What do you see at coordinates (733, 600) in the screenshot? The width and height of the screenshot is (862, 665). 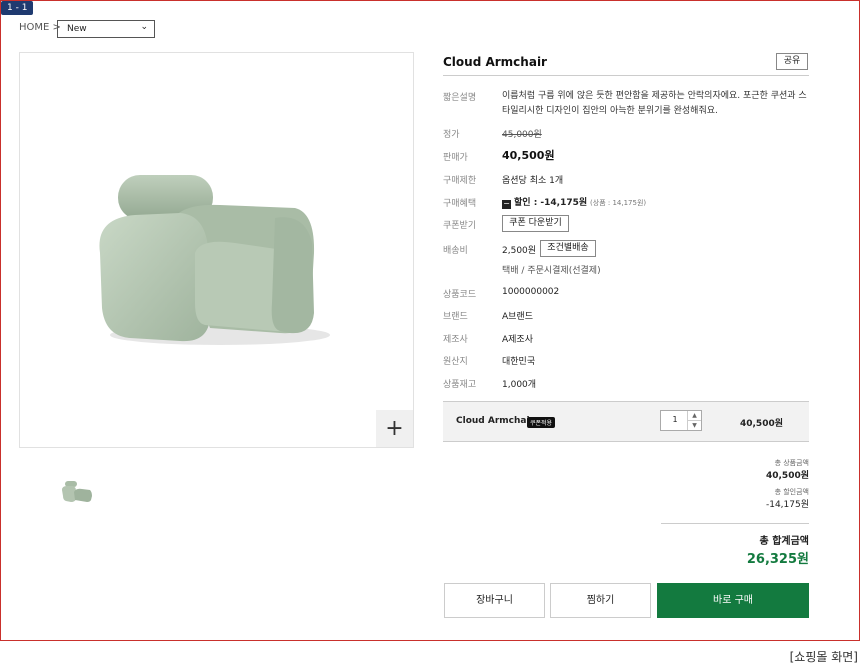 I see `buy-now-button: 바로 구매` at bounding box center [733, 600].